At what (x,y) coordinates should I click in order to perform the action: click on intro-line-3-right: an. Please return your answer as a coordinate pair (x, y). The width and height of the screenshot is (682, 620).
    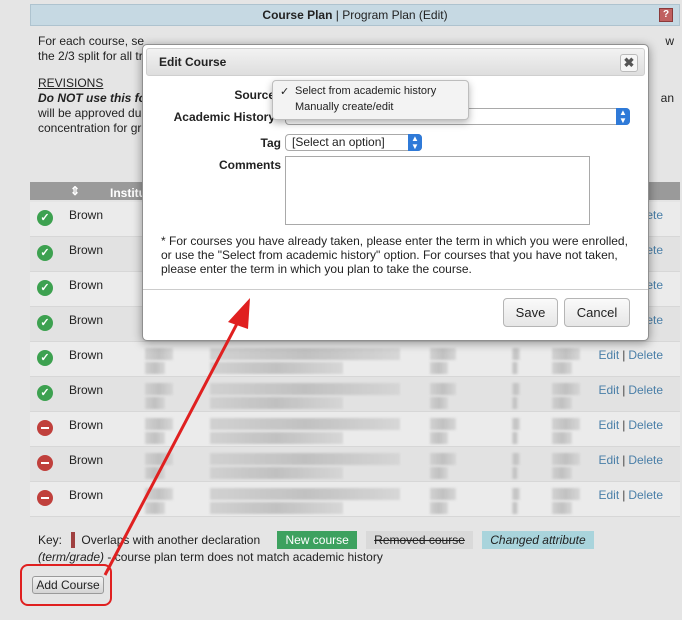
    Looking at the image, I should click on (667, 98).